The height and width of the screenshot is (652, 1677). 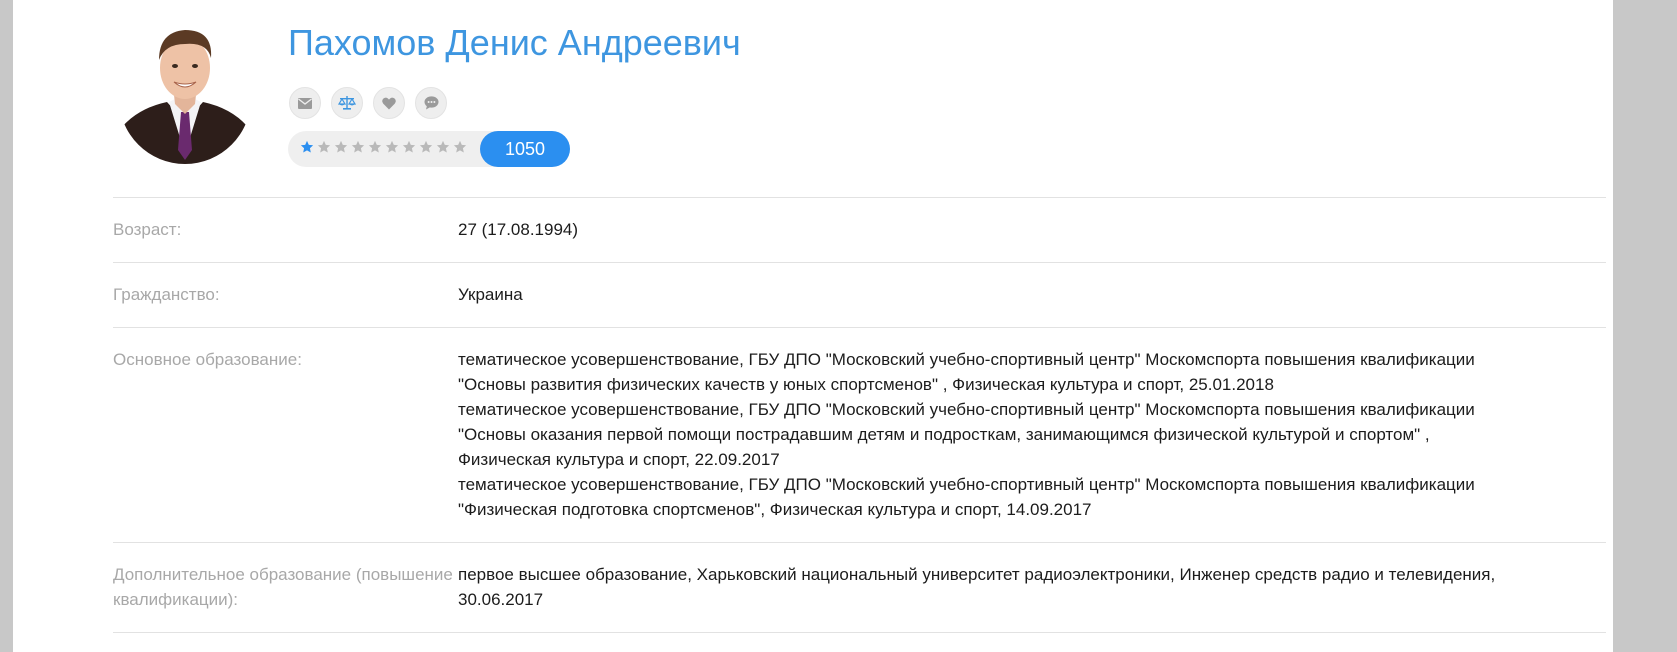 I want to click on rating-bar: 1050, so click(x=429, y=149).